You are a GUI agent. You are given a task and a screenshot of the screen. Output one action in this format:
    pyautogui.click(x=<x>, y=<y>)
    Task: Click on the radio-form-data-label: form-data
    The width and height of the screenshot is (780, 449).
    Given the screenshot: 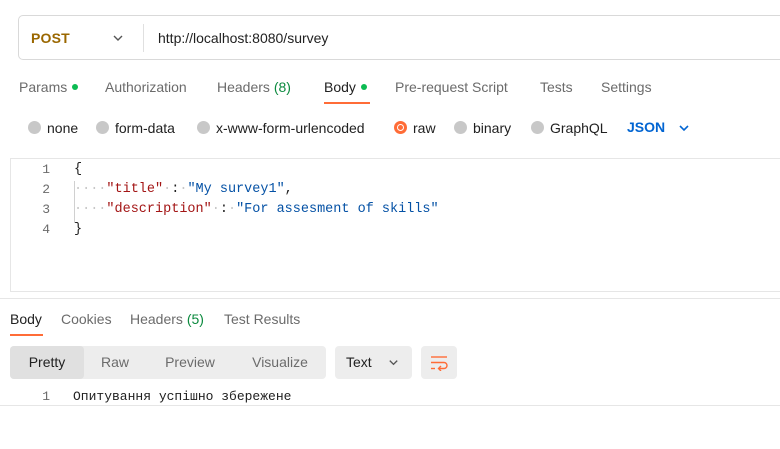 What is the action you would take?
    pyautogui.click(x=145, y=128)
    